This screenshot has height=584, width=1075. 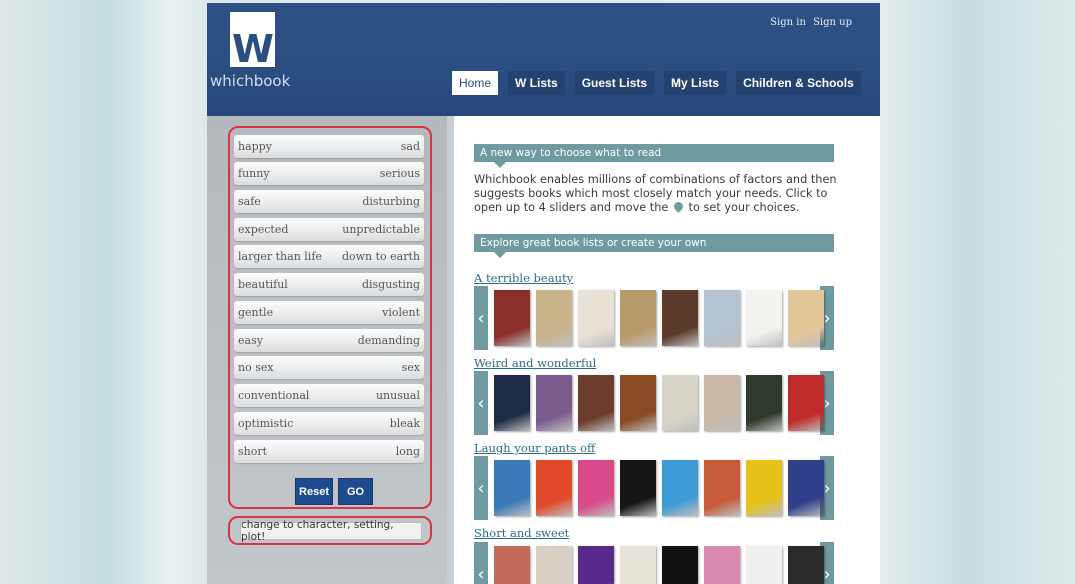 I want to click on slider-left-label: no sex, so click(x=256, y=367).